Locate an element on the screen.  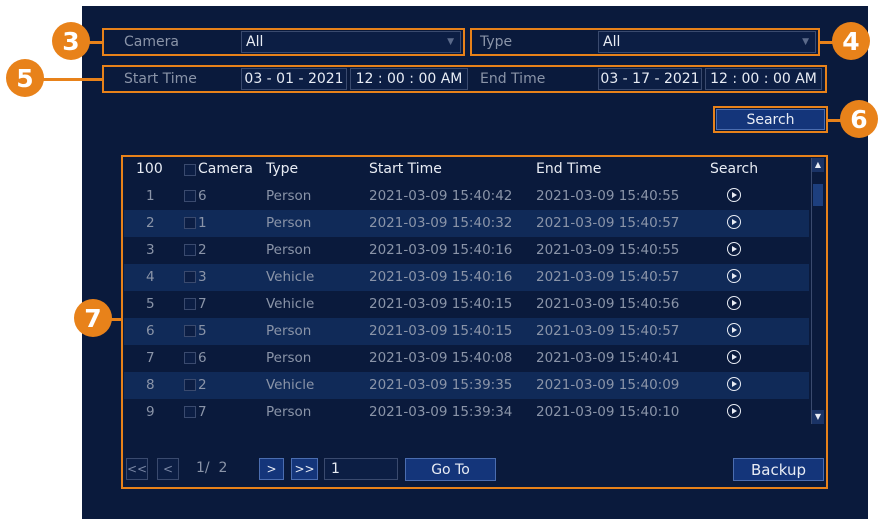
last-page-button: >> is located at coordinates (304, 469).